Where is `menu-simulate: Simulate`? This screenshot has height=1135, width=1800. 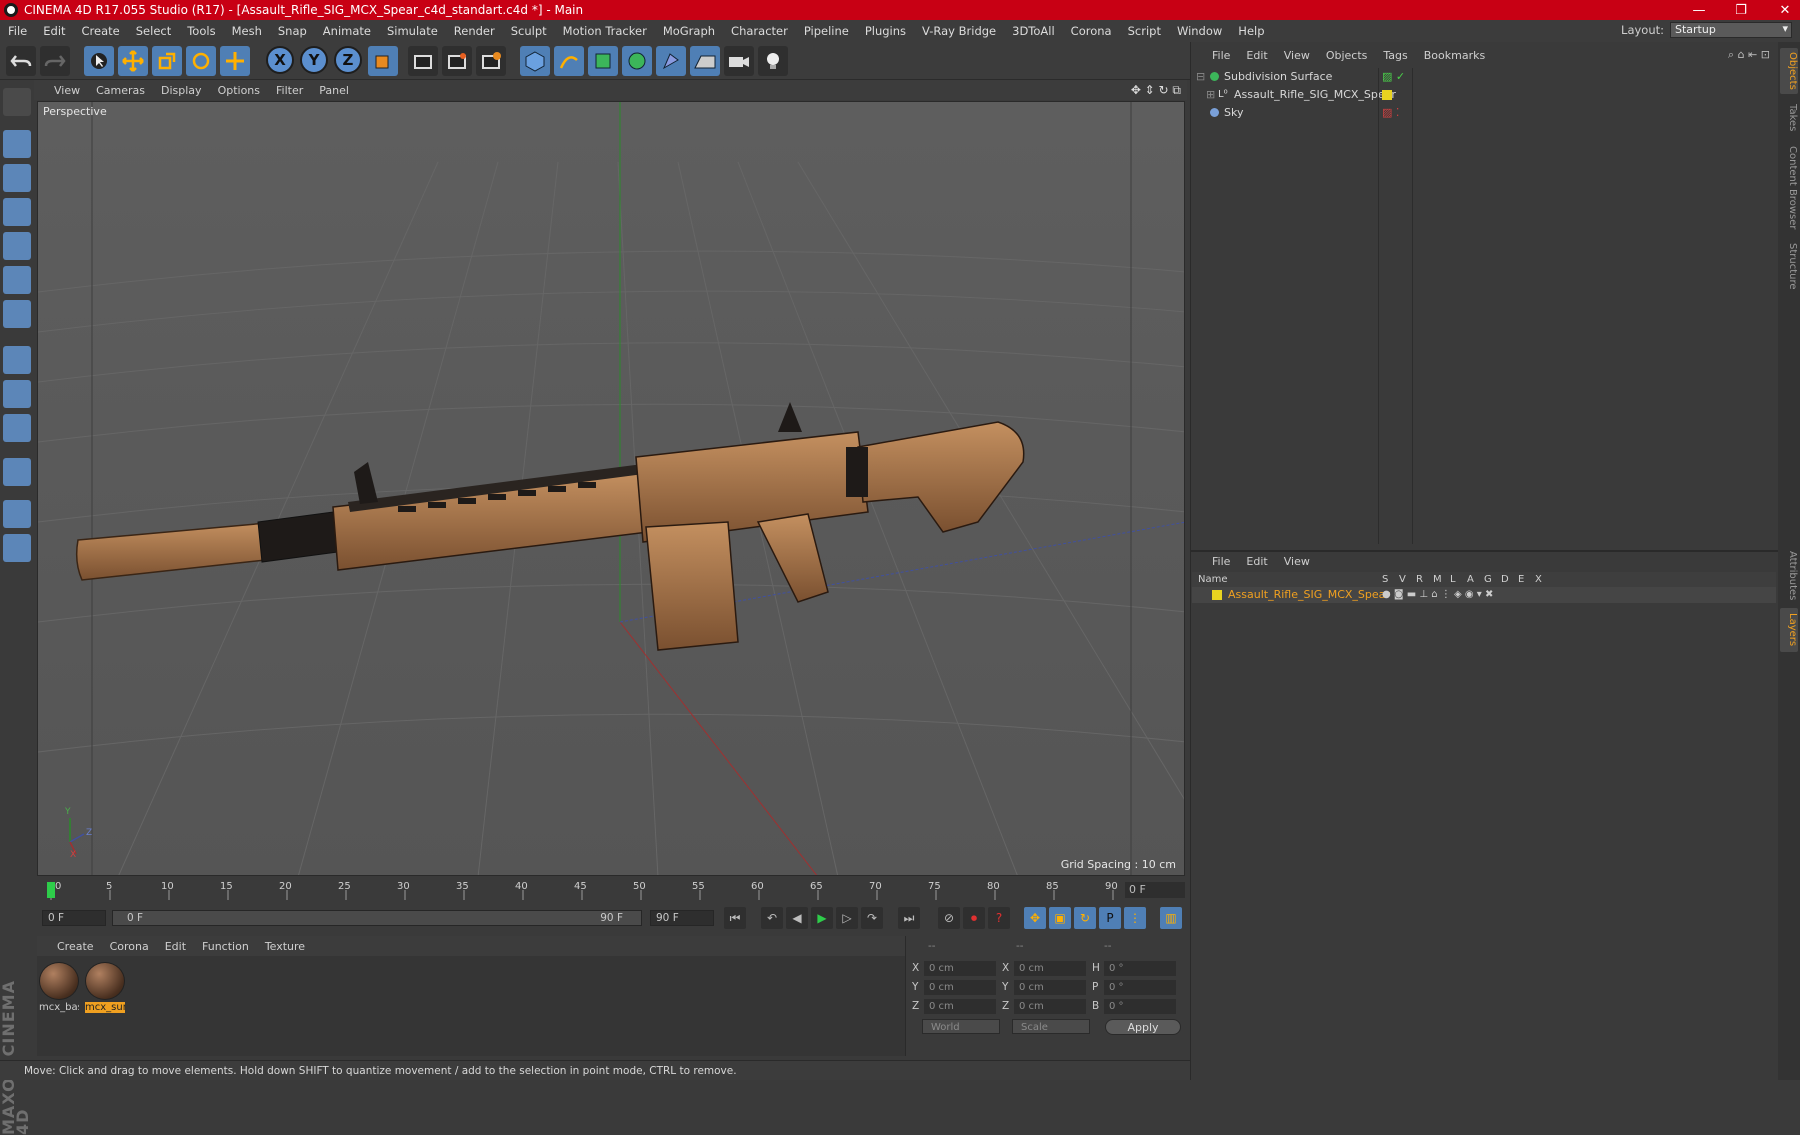 menu-simulate: Simulate is located at coordinates (412, 31).